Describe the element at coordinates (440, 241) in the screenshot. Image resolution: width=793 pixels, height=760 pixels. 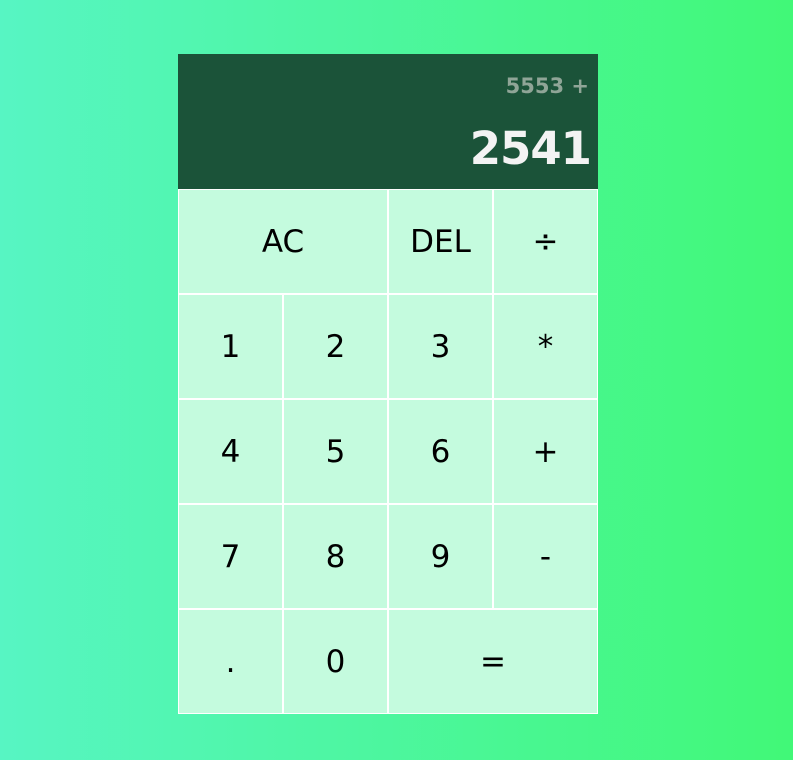
I see `delete-button: DEL` at that location.